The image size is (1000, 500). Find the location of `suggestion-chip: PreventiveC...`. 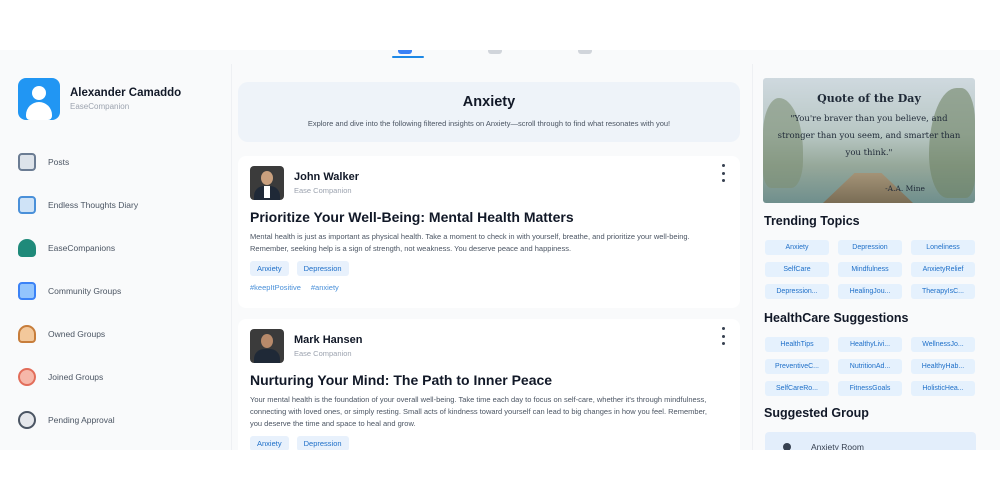

suggestion-chip: PreventiveC... is located at coordinates (797, 366).